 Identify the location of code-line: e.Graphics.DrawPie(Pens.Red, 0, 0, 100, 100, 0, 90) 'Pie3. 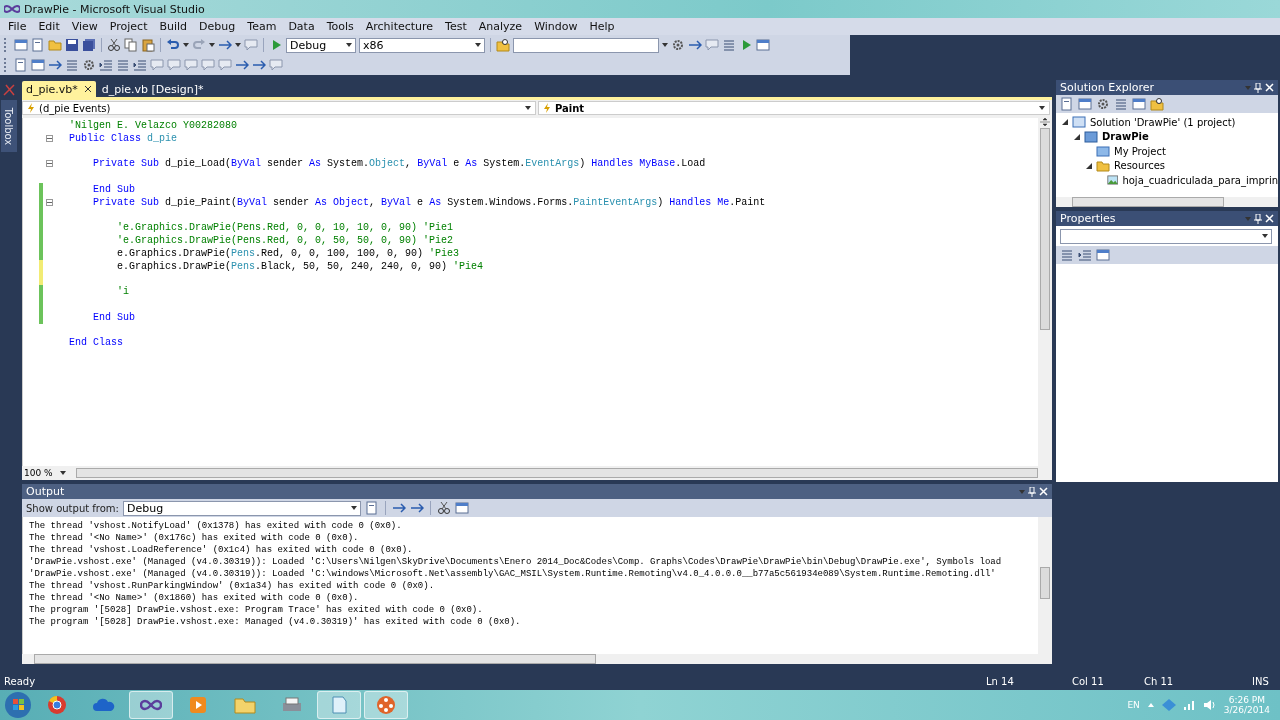
(288, 253).